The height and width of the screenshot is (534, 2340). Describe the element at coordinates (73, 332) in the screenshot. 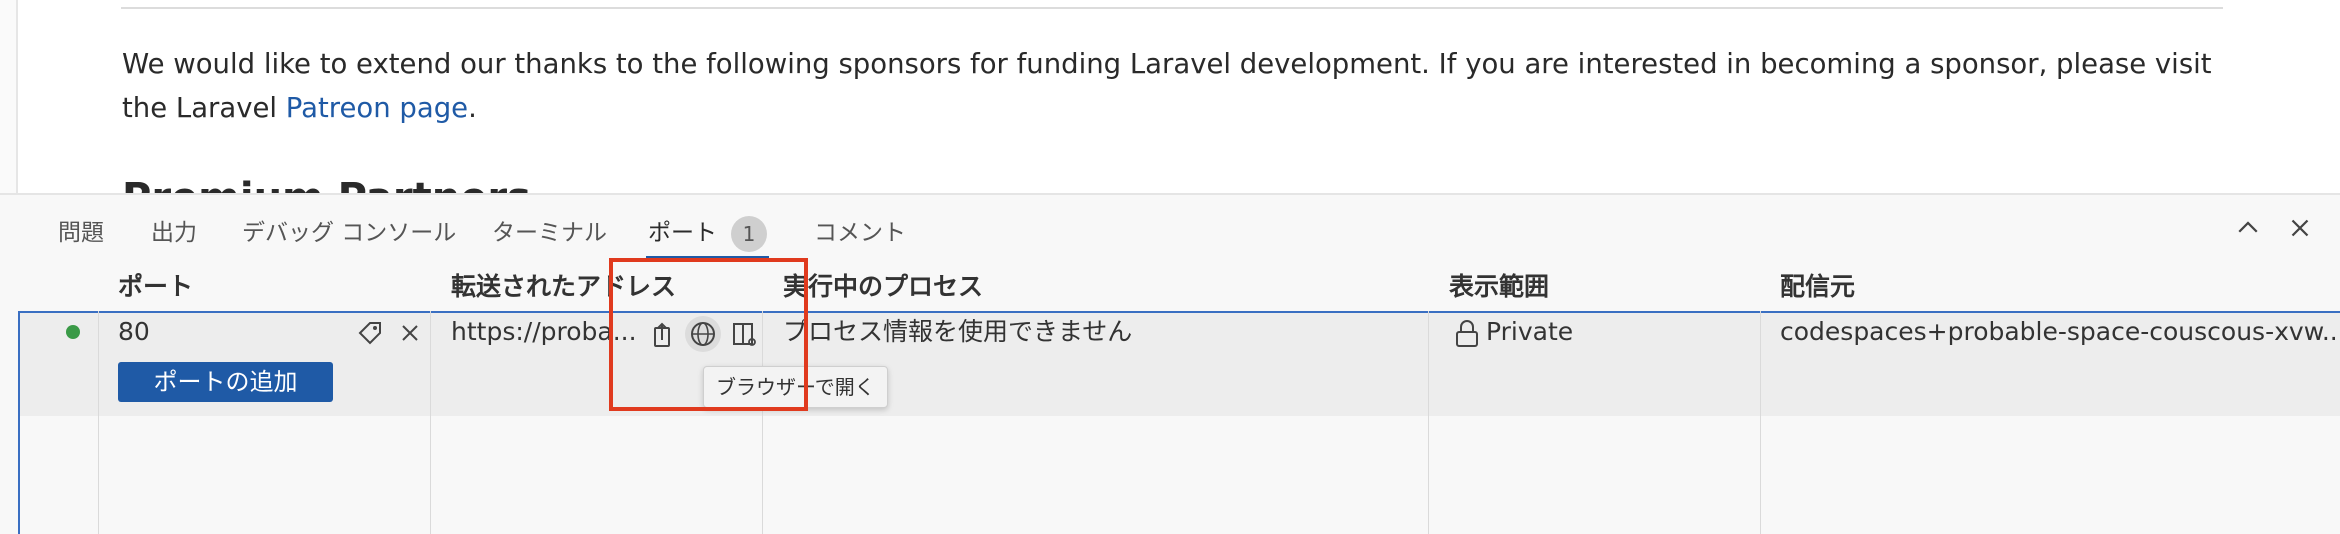

I see `port-status-dot` at that location.